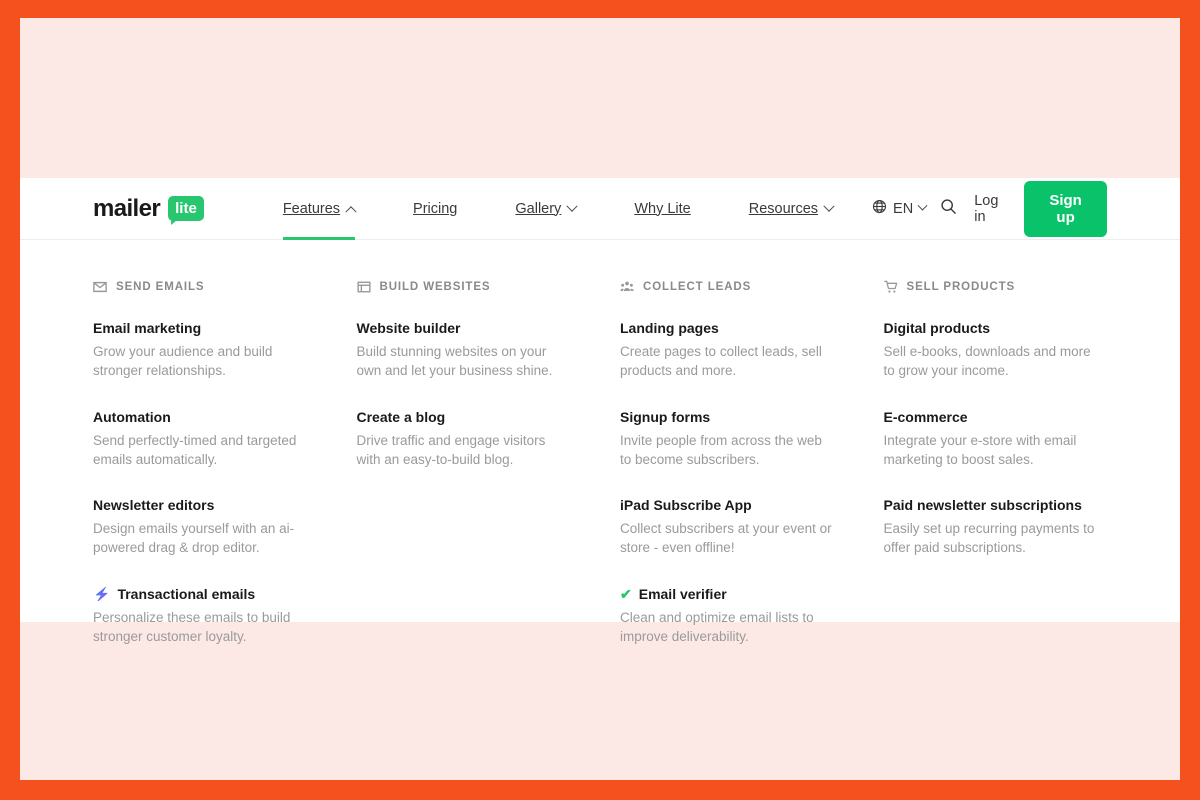 This screenshot has height=800, width=1200. What do you see at coordinates (903, 208) in the screenshot?
I see `language-label: EN` at bounding box center [903, 208].